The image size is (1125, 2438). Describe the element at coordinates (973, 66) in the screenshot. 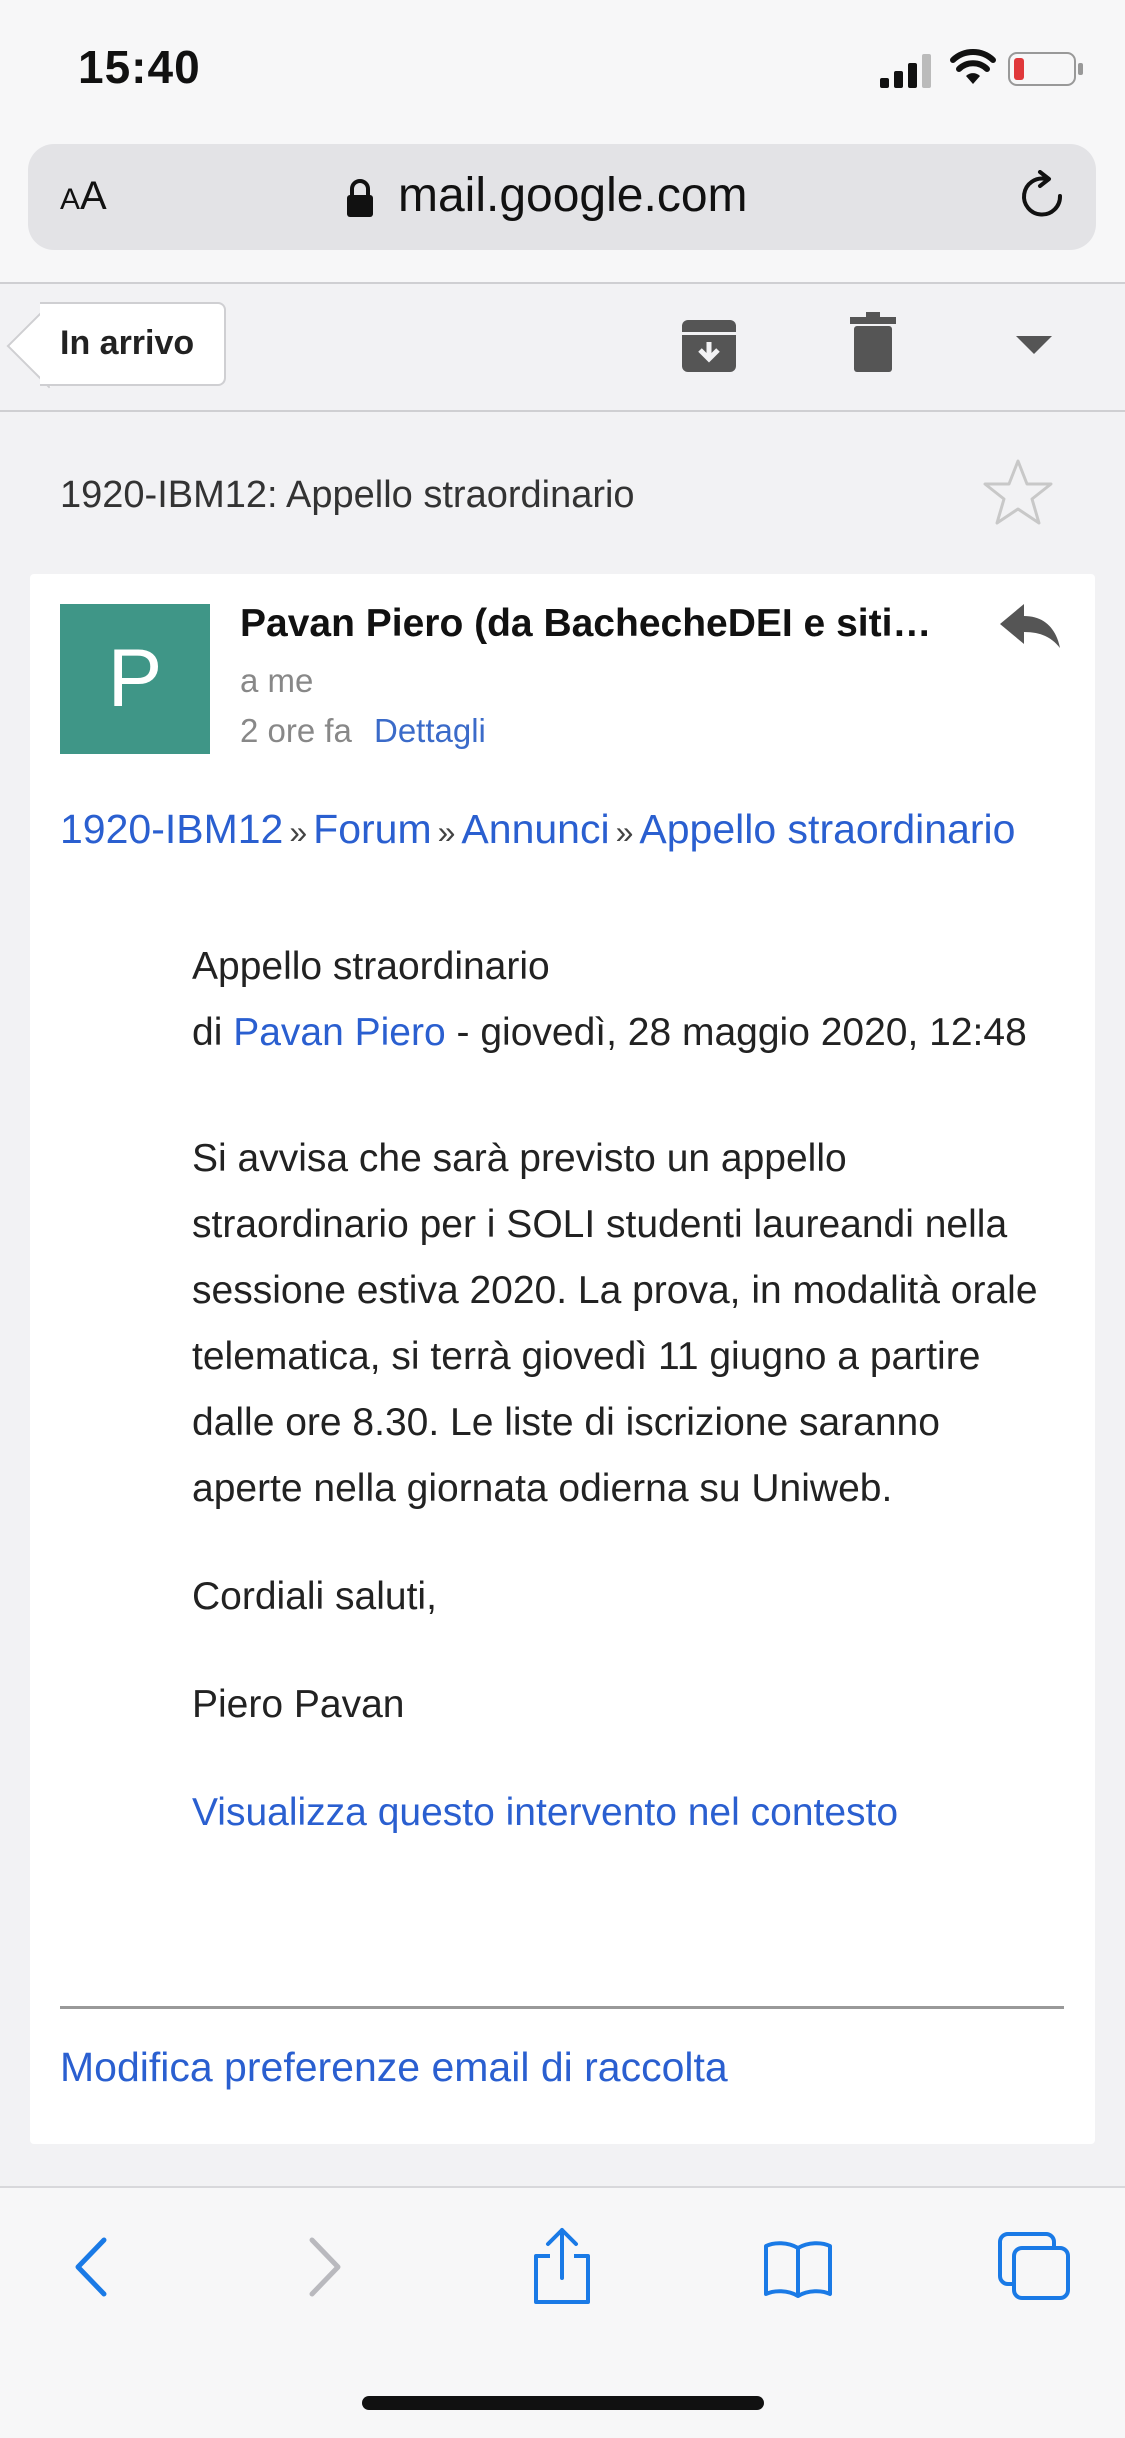

I see `wifi-icon` at that location.